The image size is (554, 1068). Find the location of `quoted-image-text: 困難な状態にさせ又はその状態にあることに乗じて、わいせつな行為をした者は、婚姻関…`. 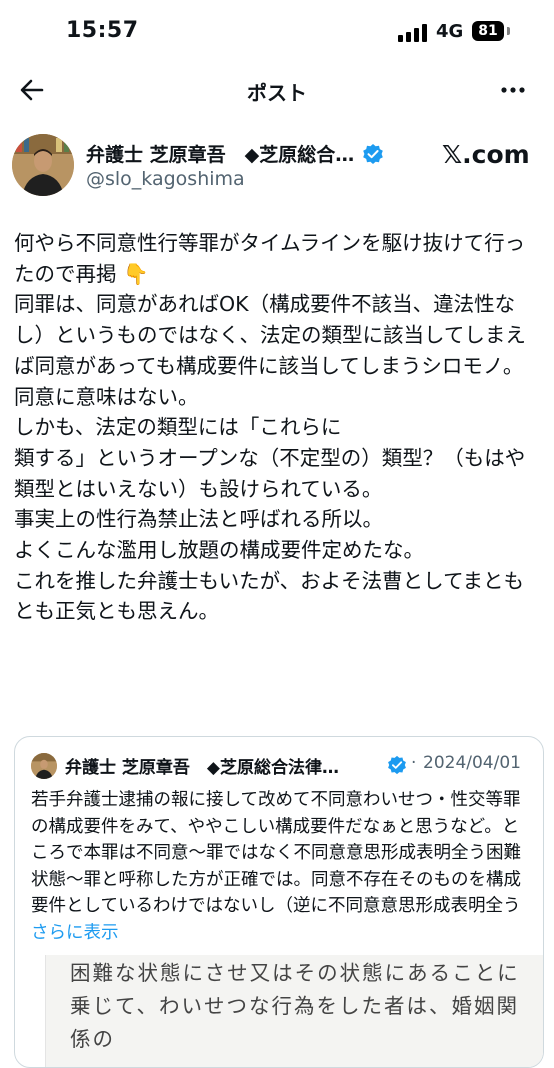

quoted-image-text: 困難な状態にさせ又はその状態にあることに乗じて、わいせつな行為をした者は、婚姻関… is located at coordinates (295, 1006).